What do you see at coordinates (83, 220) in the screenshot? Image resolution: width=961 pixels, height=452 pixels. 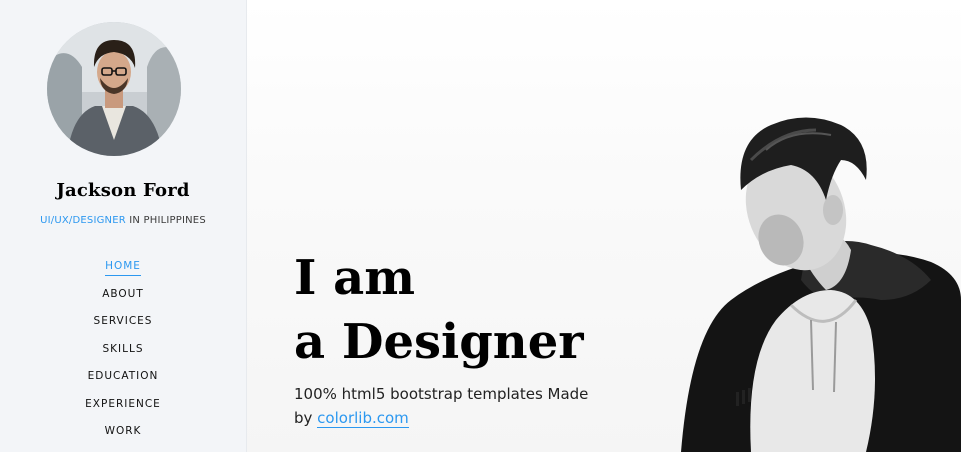 I see `position-role-link: UI/UX/DESIGNER` at bounding box center [83, 220].